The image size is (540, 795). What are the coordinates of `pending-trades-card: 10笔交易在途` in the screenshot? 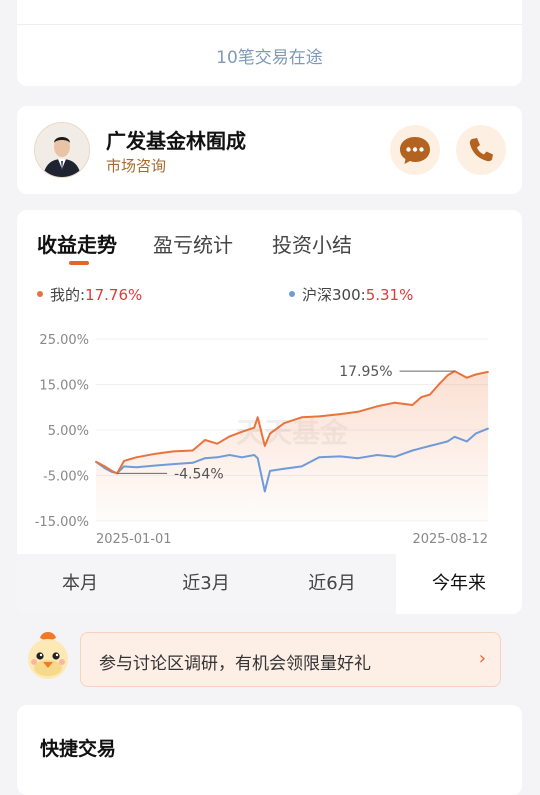 It's located at (269, 43).